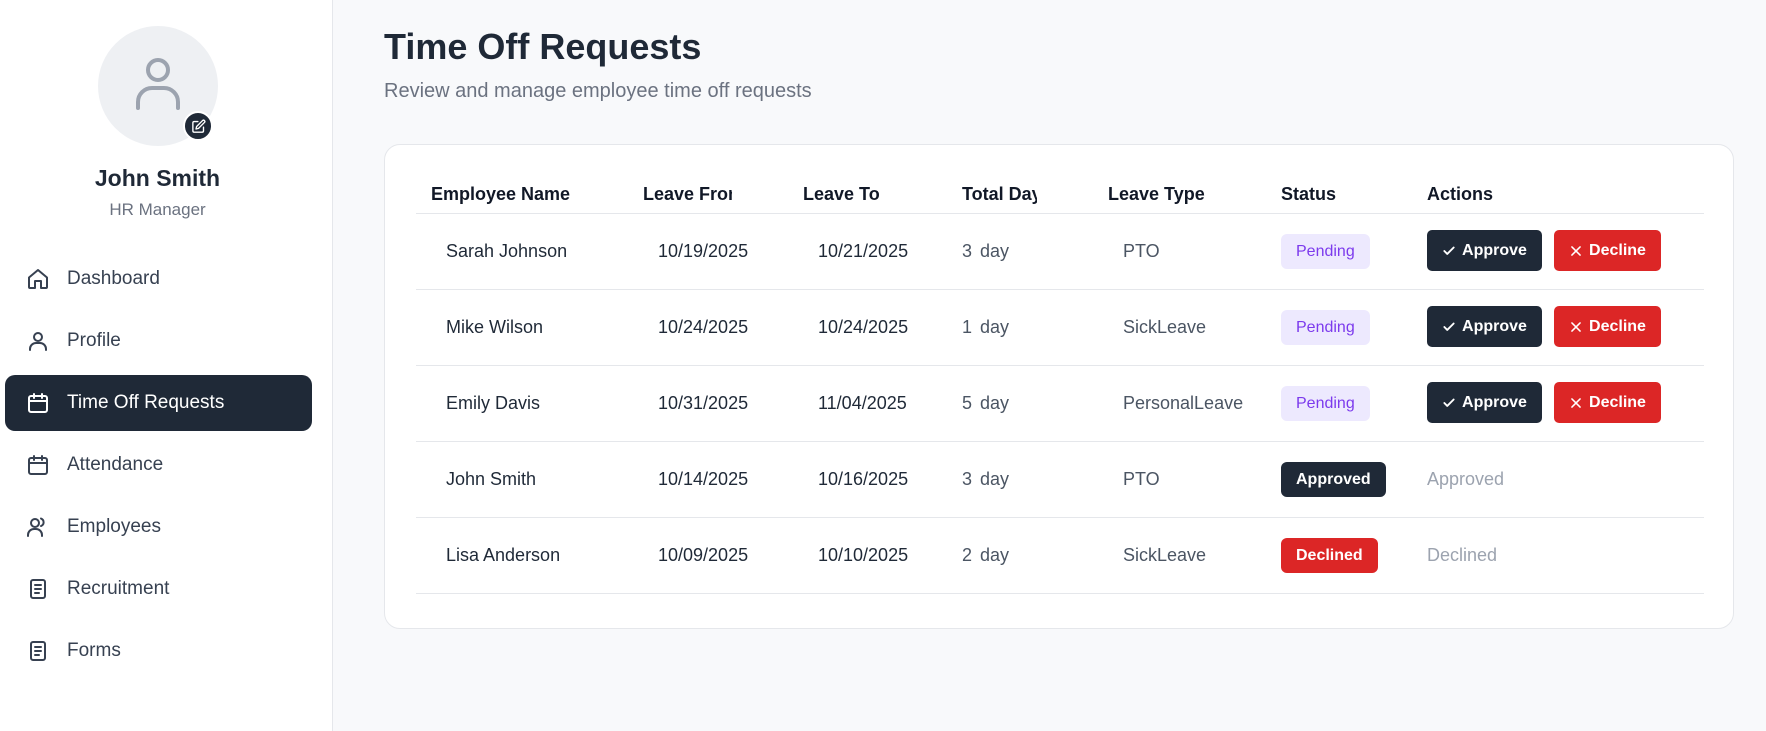  Describe the element at coordinates (94, 650) in the screenshot. I see `sidebar-item-label: Forms` at that location.